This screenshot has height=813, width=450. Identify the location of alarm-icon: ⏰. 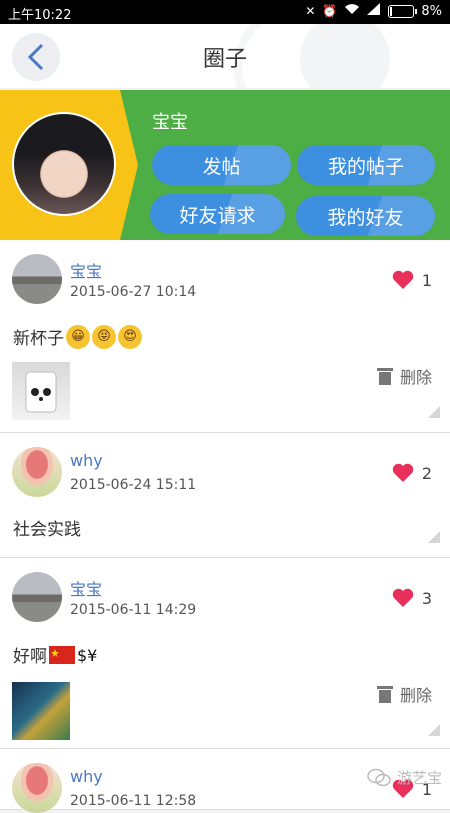
(330, 11).